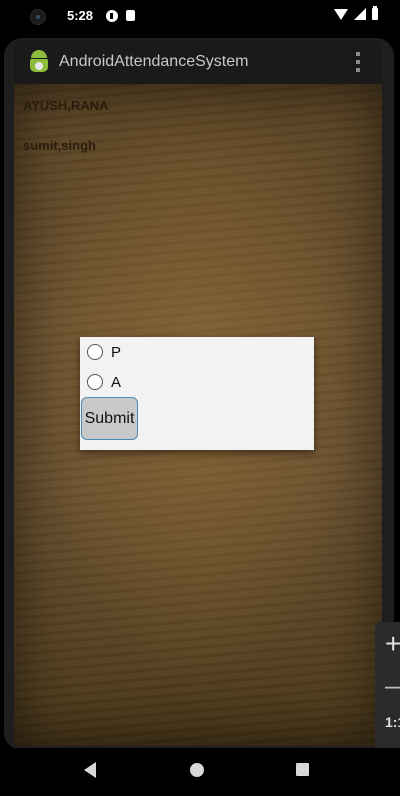  What do you see at coordinates (341, 14) in the screenshot?
I see `wifi-icon` at bounding box center [341, 14].